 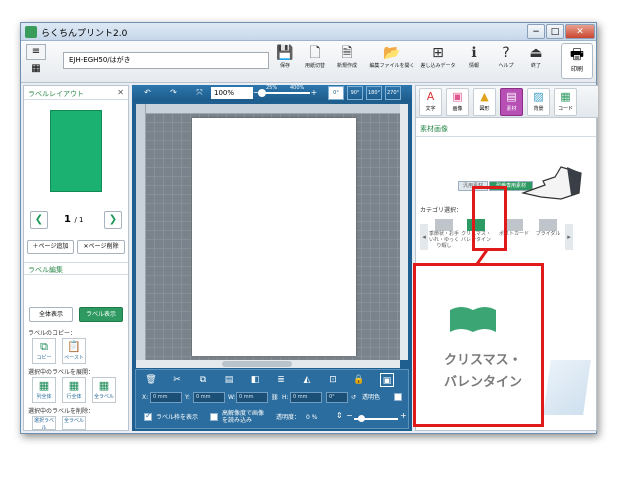 What do you see at coordinates (44, 423) in the screenshot?
I see `delete-selected-button: 選択ラベル` at bounding box center [44, 423].